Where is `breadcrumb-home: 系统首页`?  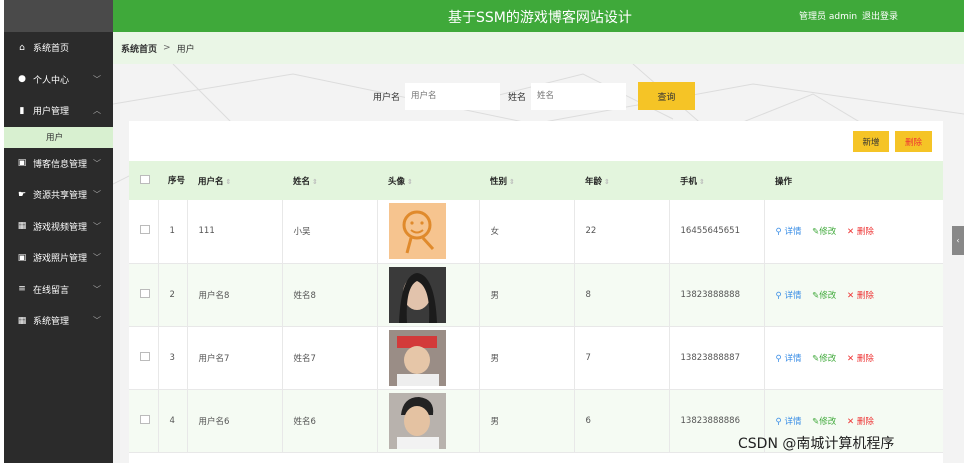 breadcrumb-home: 系统首页 is located at coordinates (139, 48).